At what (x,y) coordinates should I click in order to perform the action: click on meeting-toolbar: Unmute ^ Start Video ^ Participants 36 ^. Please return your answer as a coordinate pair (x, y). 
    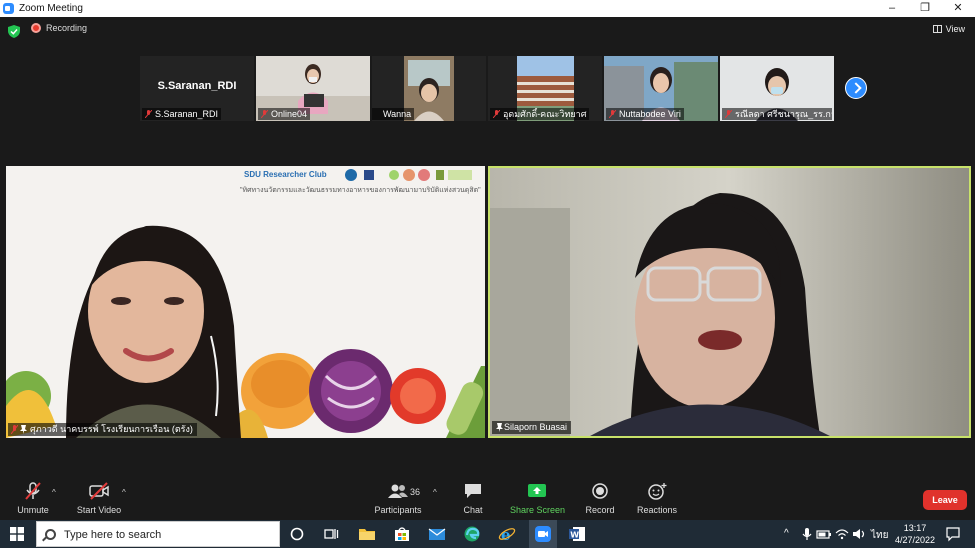
    Looking at the image, I should click on (487, 499).